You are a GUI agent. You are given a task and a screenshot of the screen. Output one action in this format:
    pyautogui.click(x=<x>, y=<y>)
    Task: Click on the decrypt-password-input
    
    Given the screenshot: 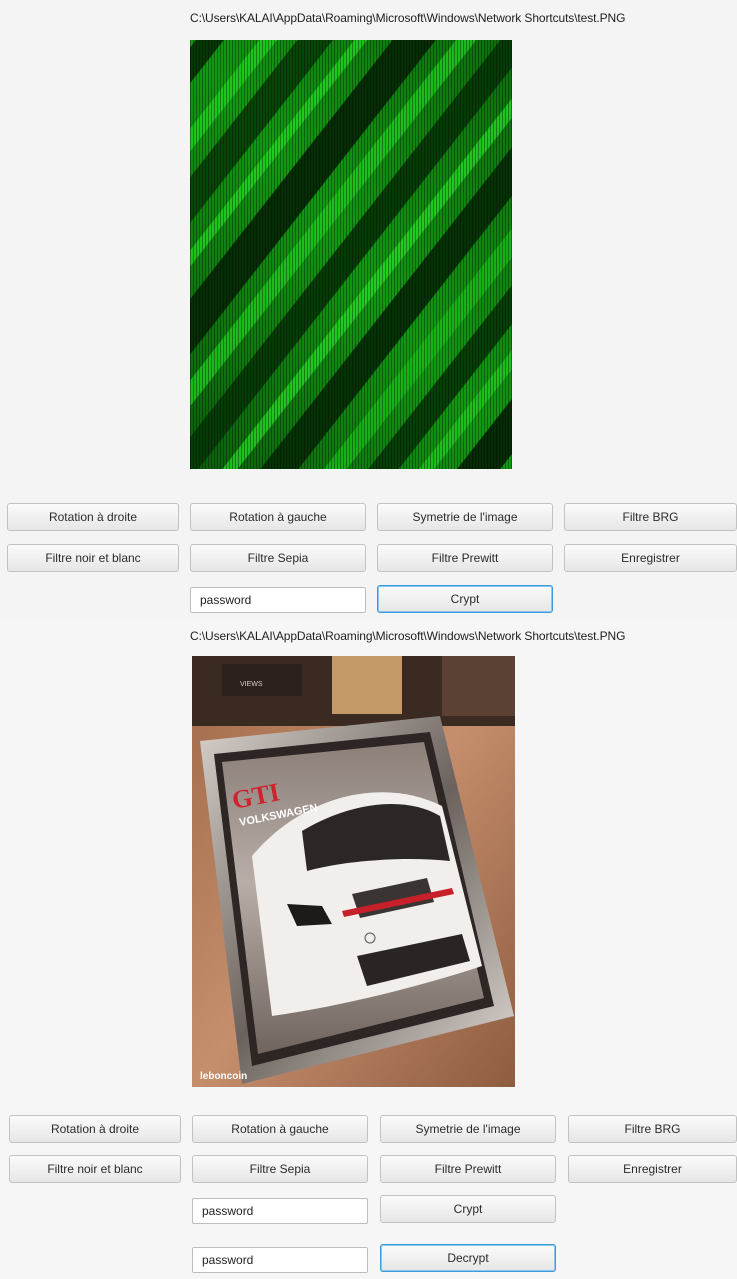 What is the action you would take?
    pyautogui.click(x=280, y=1260)
    